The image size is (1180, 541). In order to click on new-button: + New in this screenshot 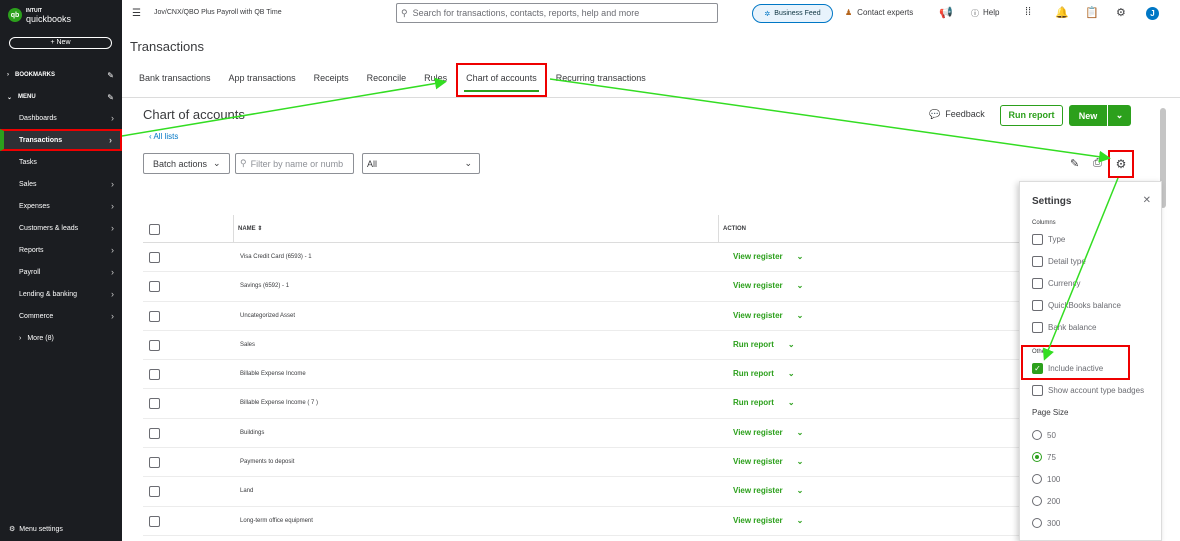, I will do `click(60, 43)`.